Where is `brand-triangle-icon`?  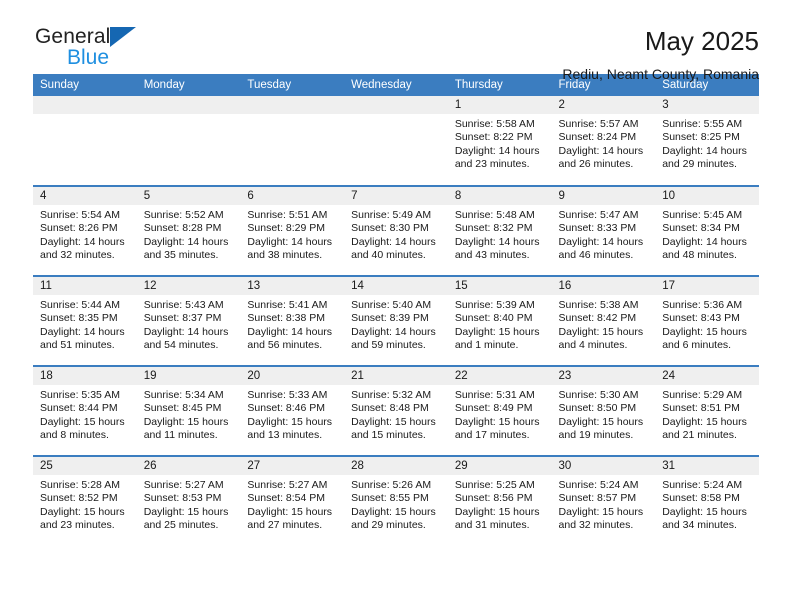
brand-triangle-icon is located at coordinates (123, 37).